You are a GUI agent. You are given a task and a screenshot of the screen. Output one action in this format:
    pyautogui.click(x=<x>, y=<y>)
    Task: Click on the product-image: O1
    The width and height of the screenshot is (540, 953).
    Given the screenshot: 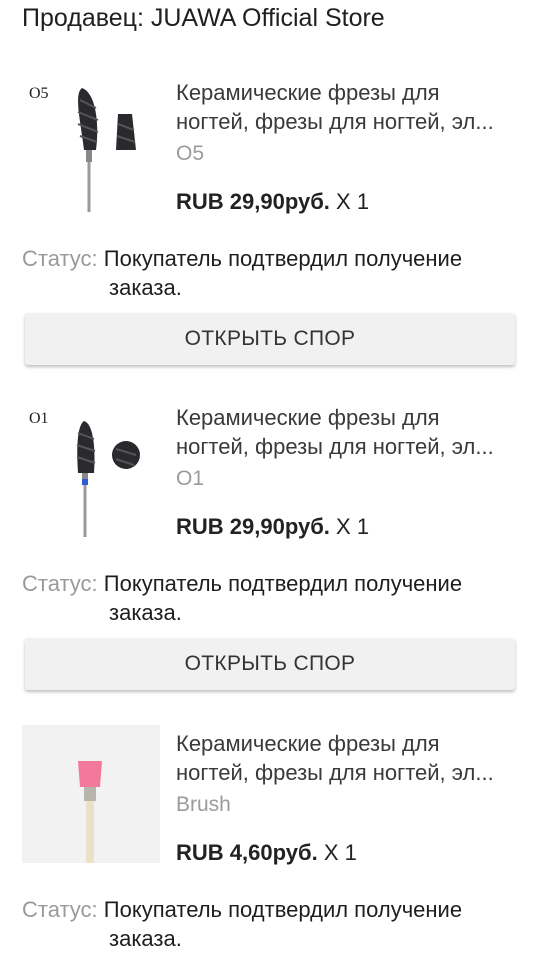 What is the action you would take?
    pyautogui.click(x=91, y=472)
    